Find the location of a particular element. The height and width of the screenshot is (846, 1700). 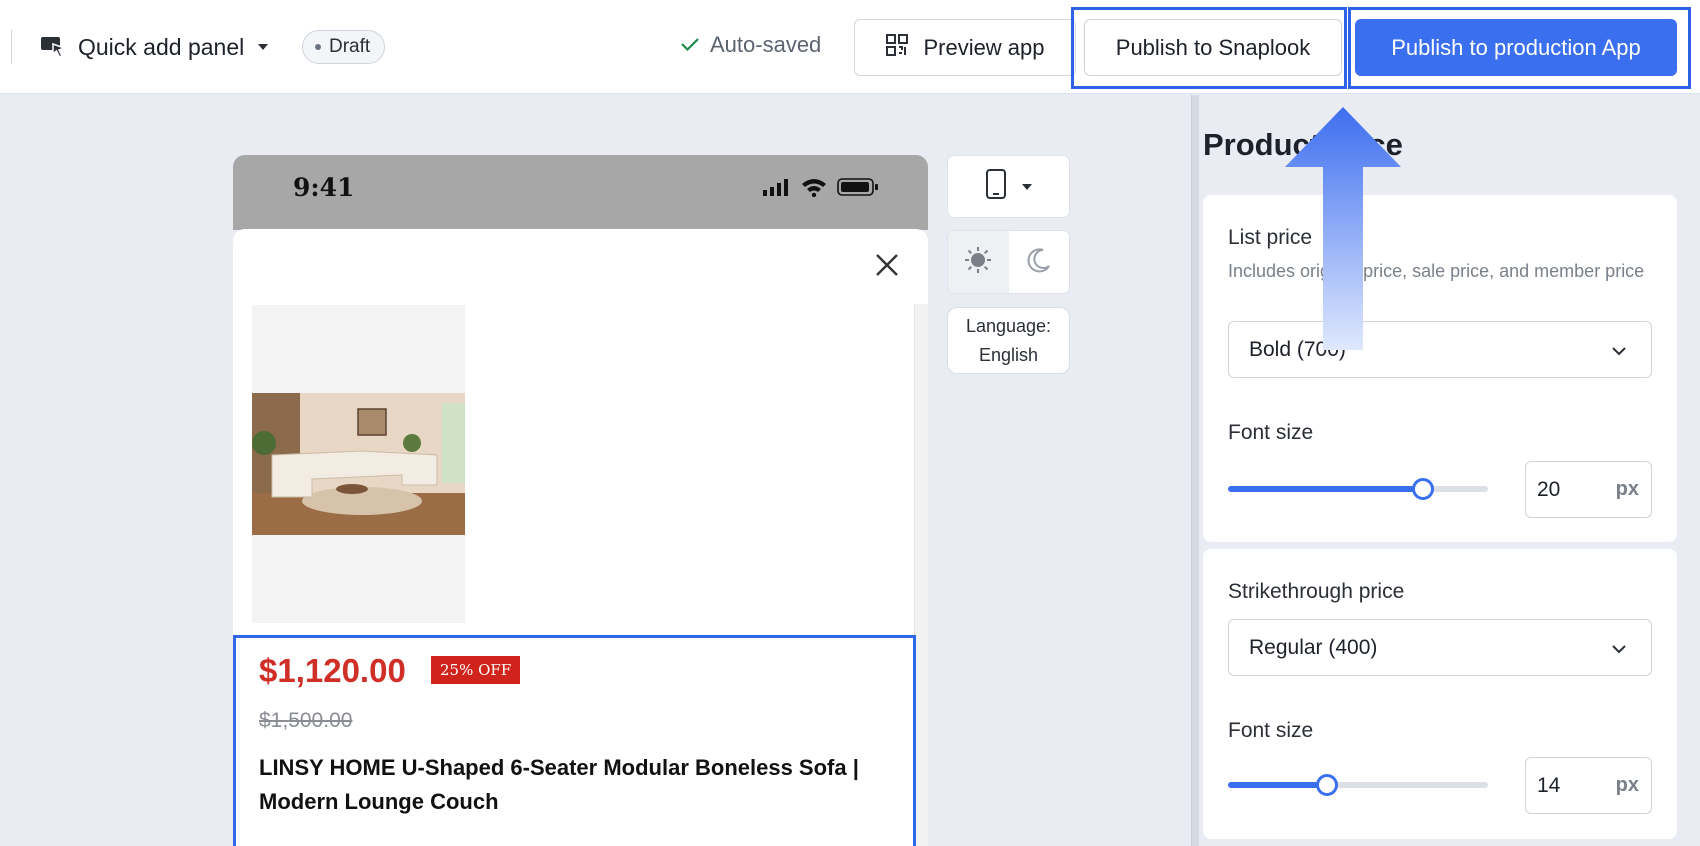

signal-icon is located at coordinates (777, 189).